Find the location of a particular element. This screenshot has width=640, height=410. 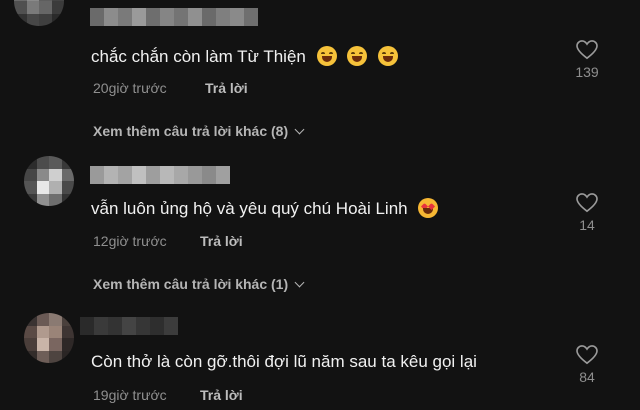

comment-text-content: chắc chắn còn làm Từ Thiện is located at coordinates (198, 56).